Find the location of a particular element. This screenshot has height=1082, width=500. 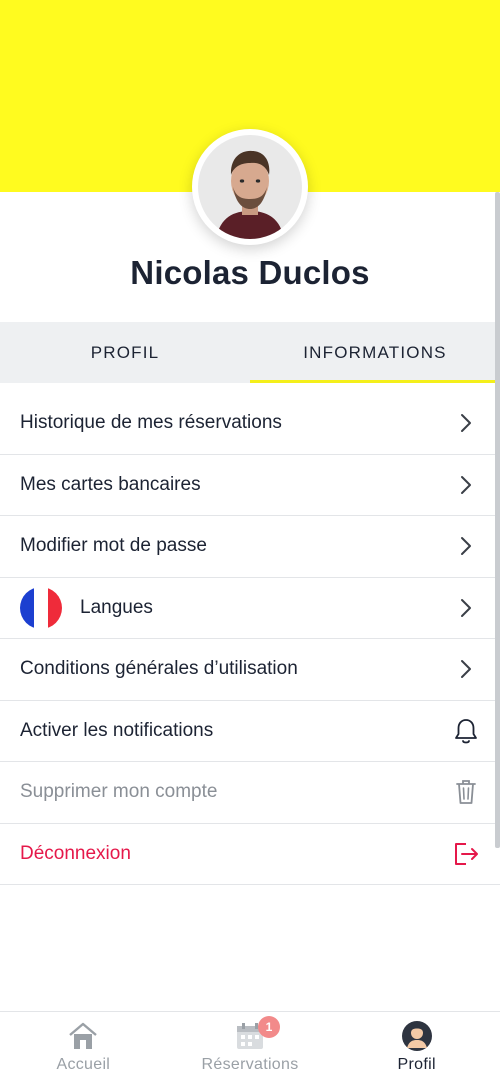

avatar is located at coordinates (250, 187).